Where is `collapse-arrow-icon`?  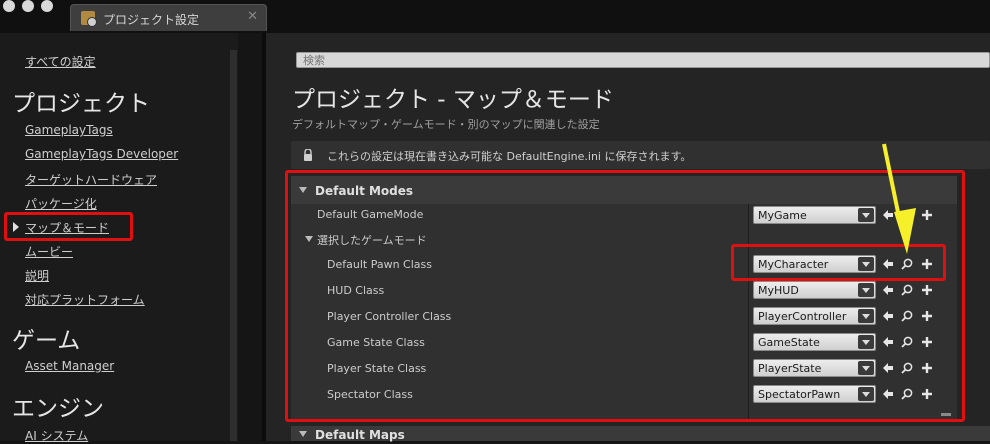
collapse-arrow-icon is located at coordinates (303, 434).